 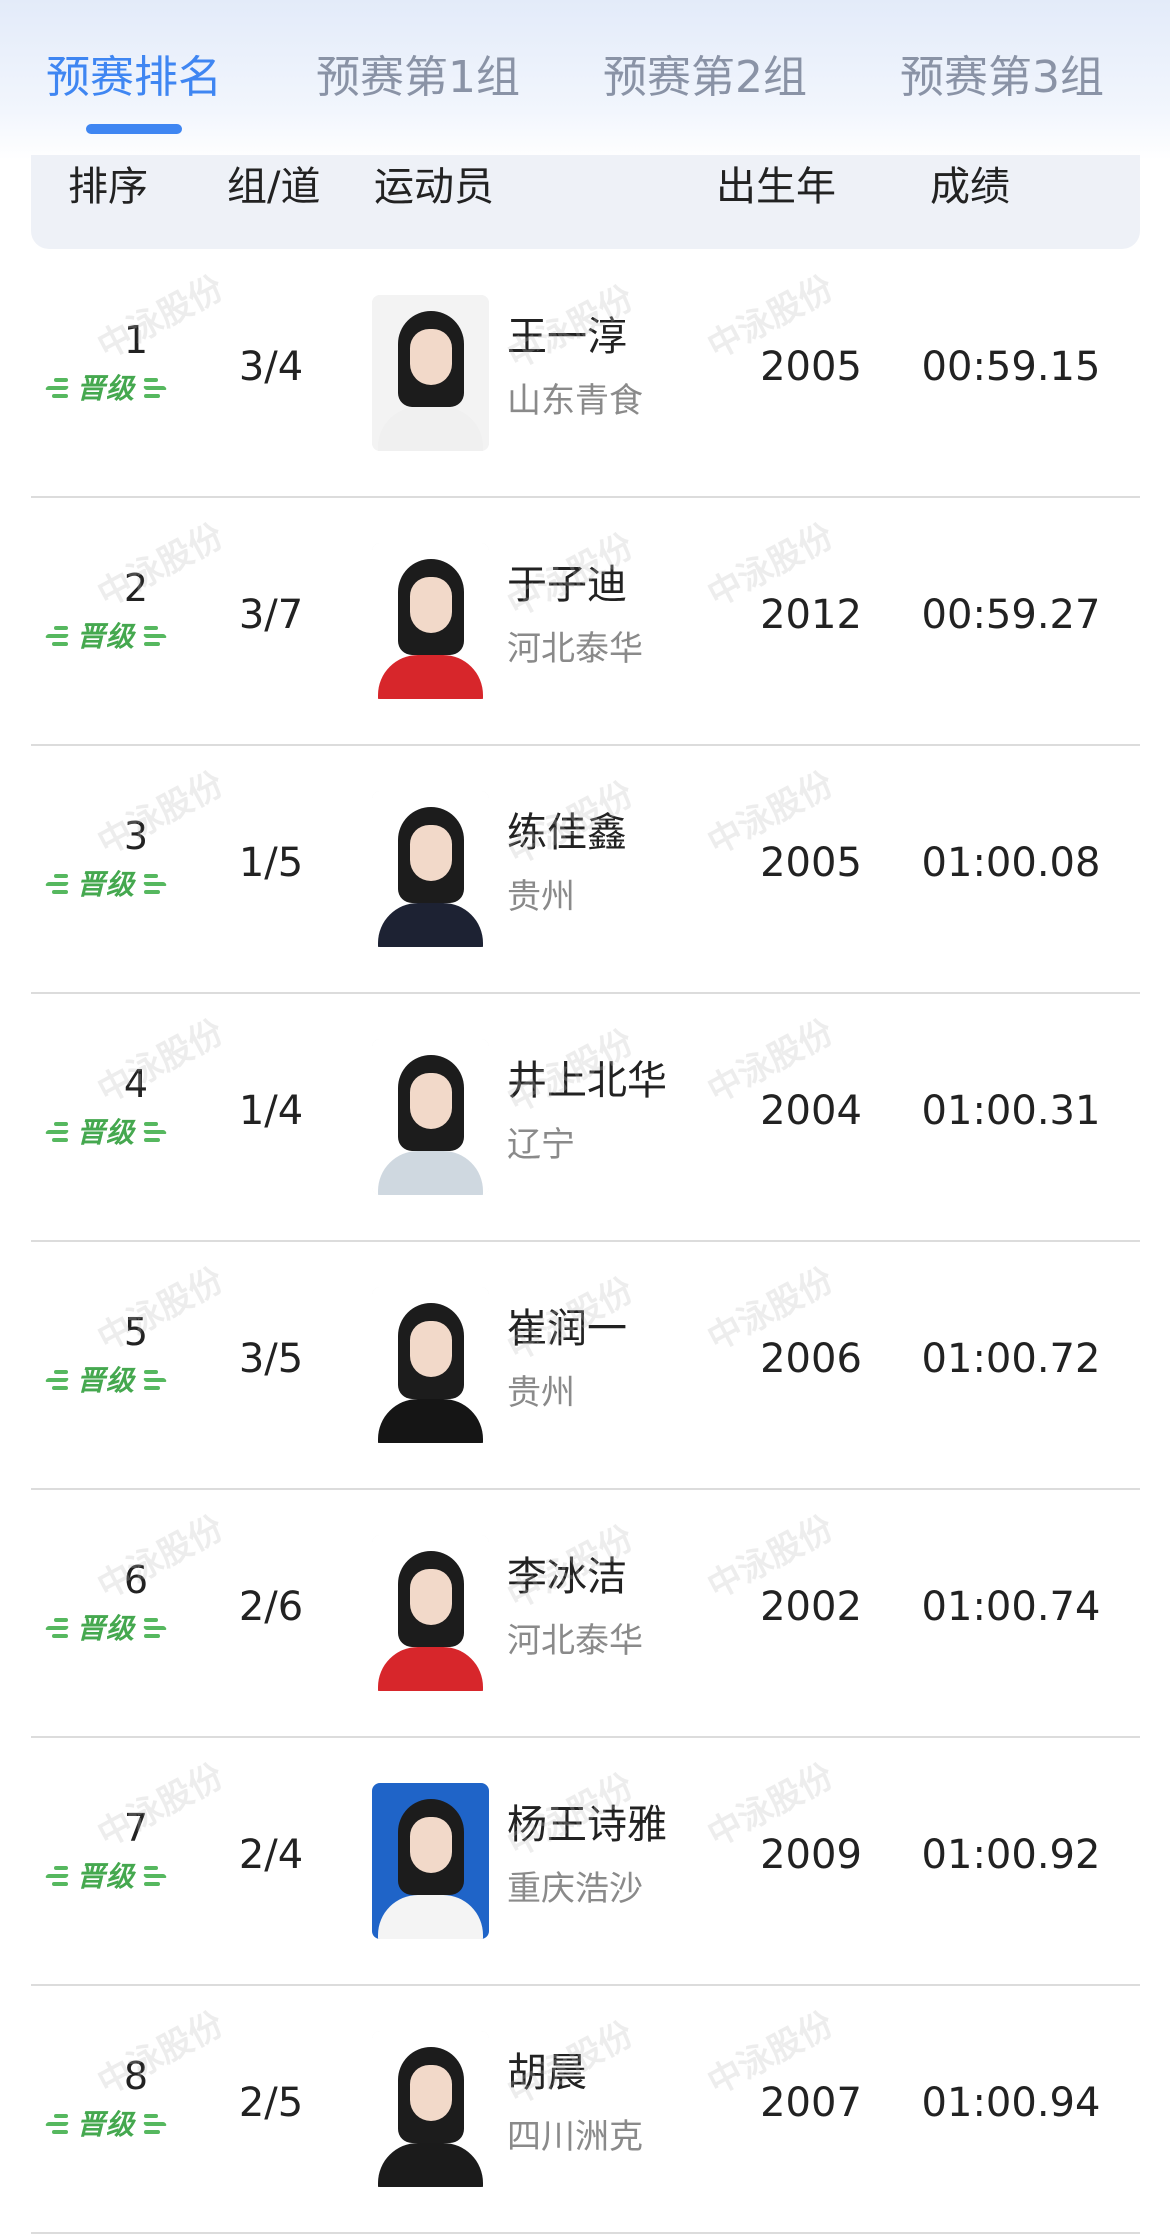 What do you see at coordinates (1011, 1111) in the screenshot?
I see `result-time: 01:00.31` at bounding box center [1011, 1111].